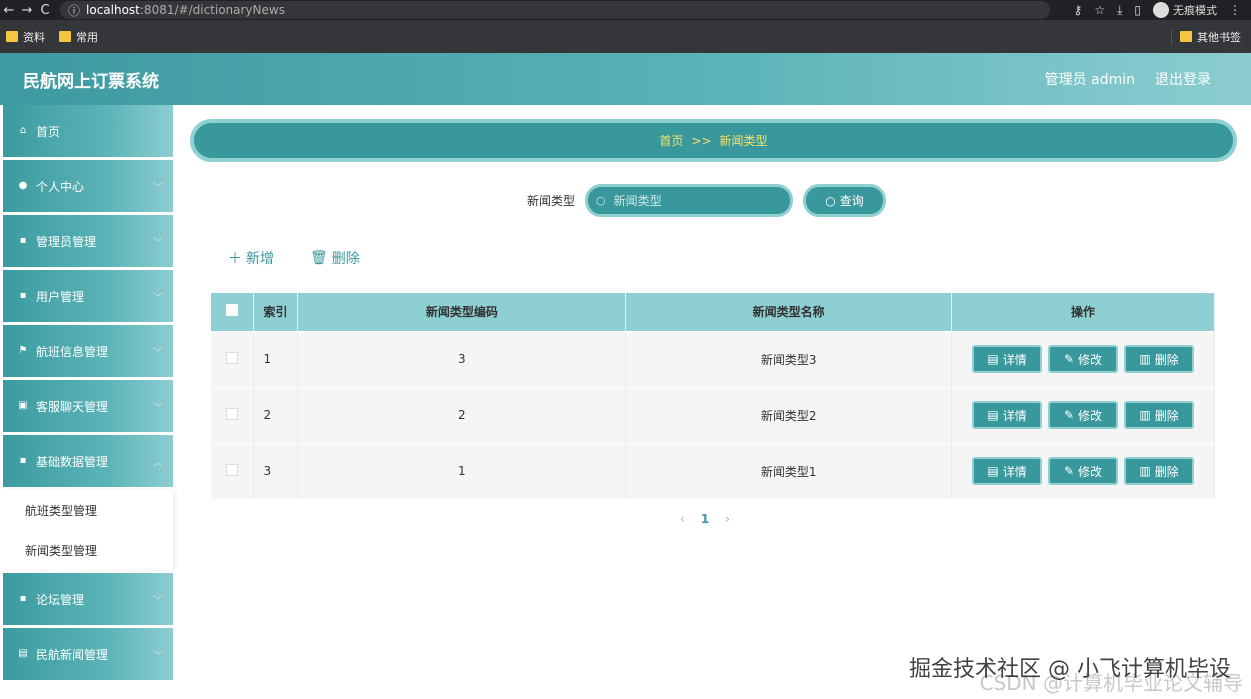 This screenshot has width=1251, height=699. I want to click on download-icon: ⤓, so click(1119, 10).